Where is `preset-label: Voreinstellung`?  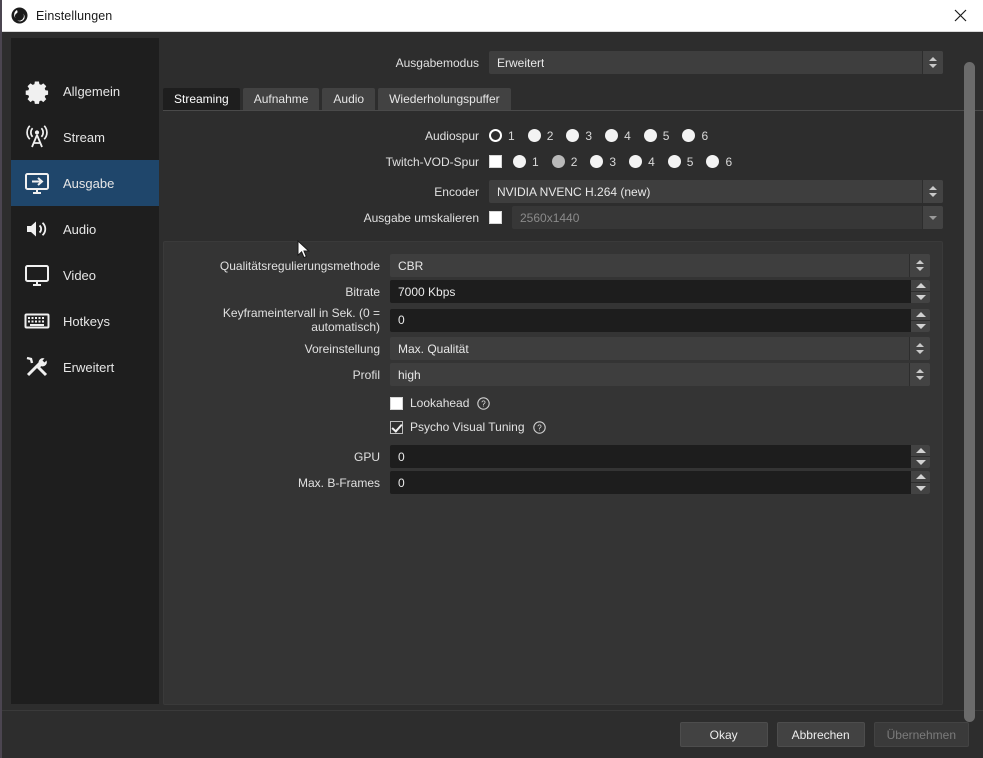
preset-label: Voreinstellung is located at coordinates (342, 348).